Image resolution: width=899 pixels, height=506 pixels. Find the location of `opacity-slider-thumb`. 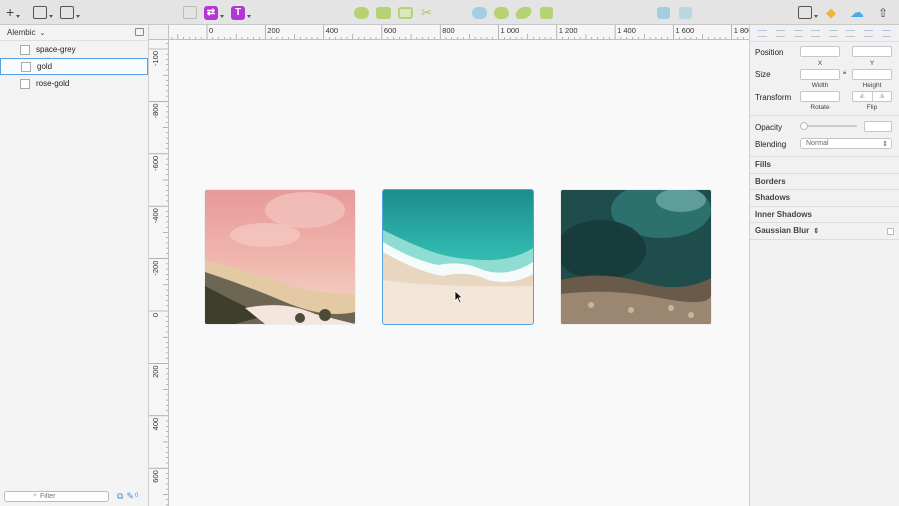

opacity-slider-thumb is located at coordinates (804, 126).